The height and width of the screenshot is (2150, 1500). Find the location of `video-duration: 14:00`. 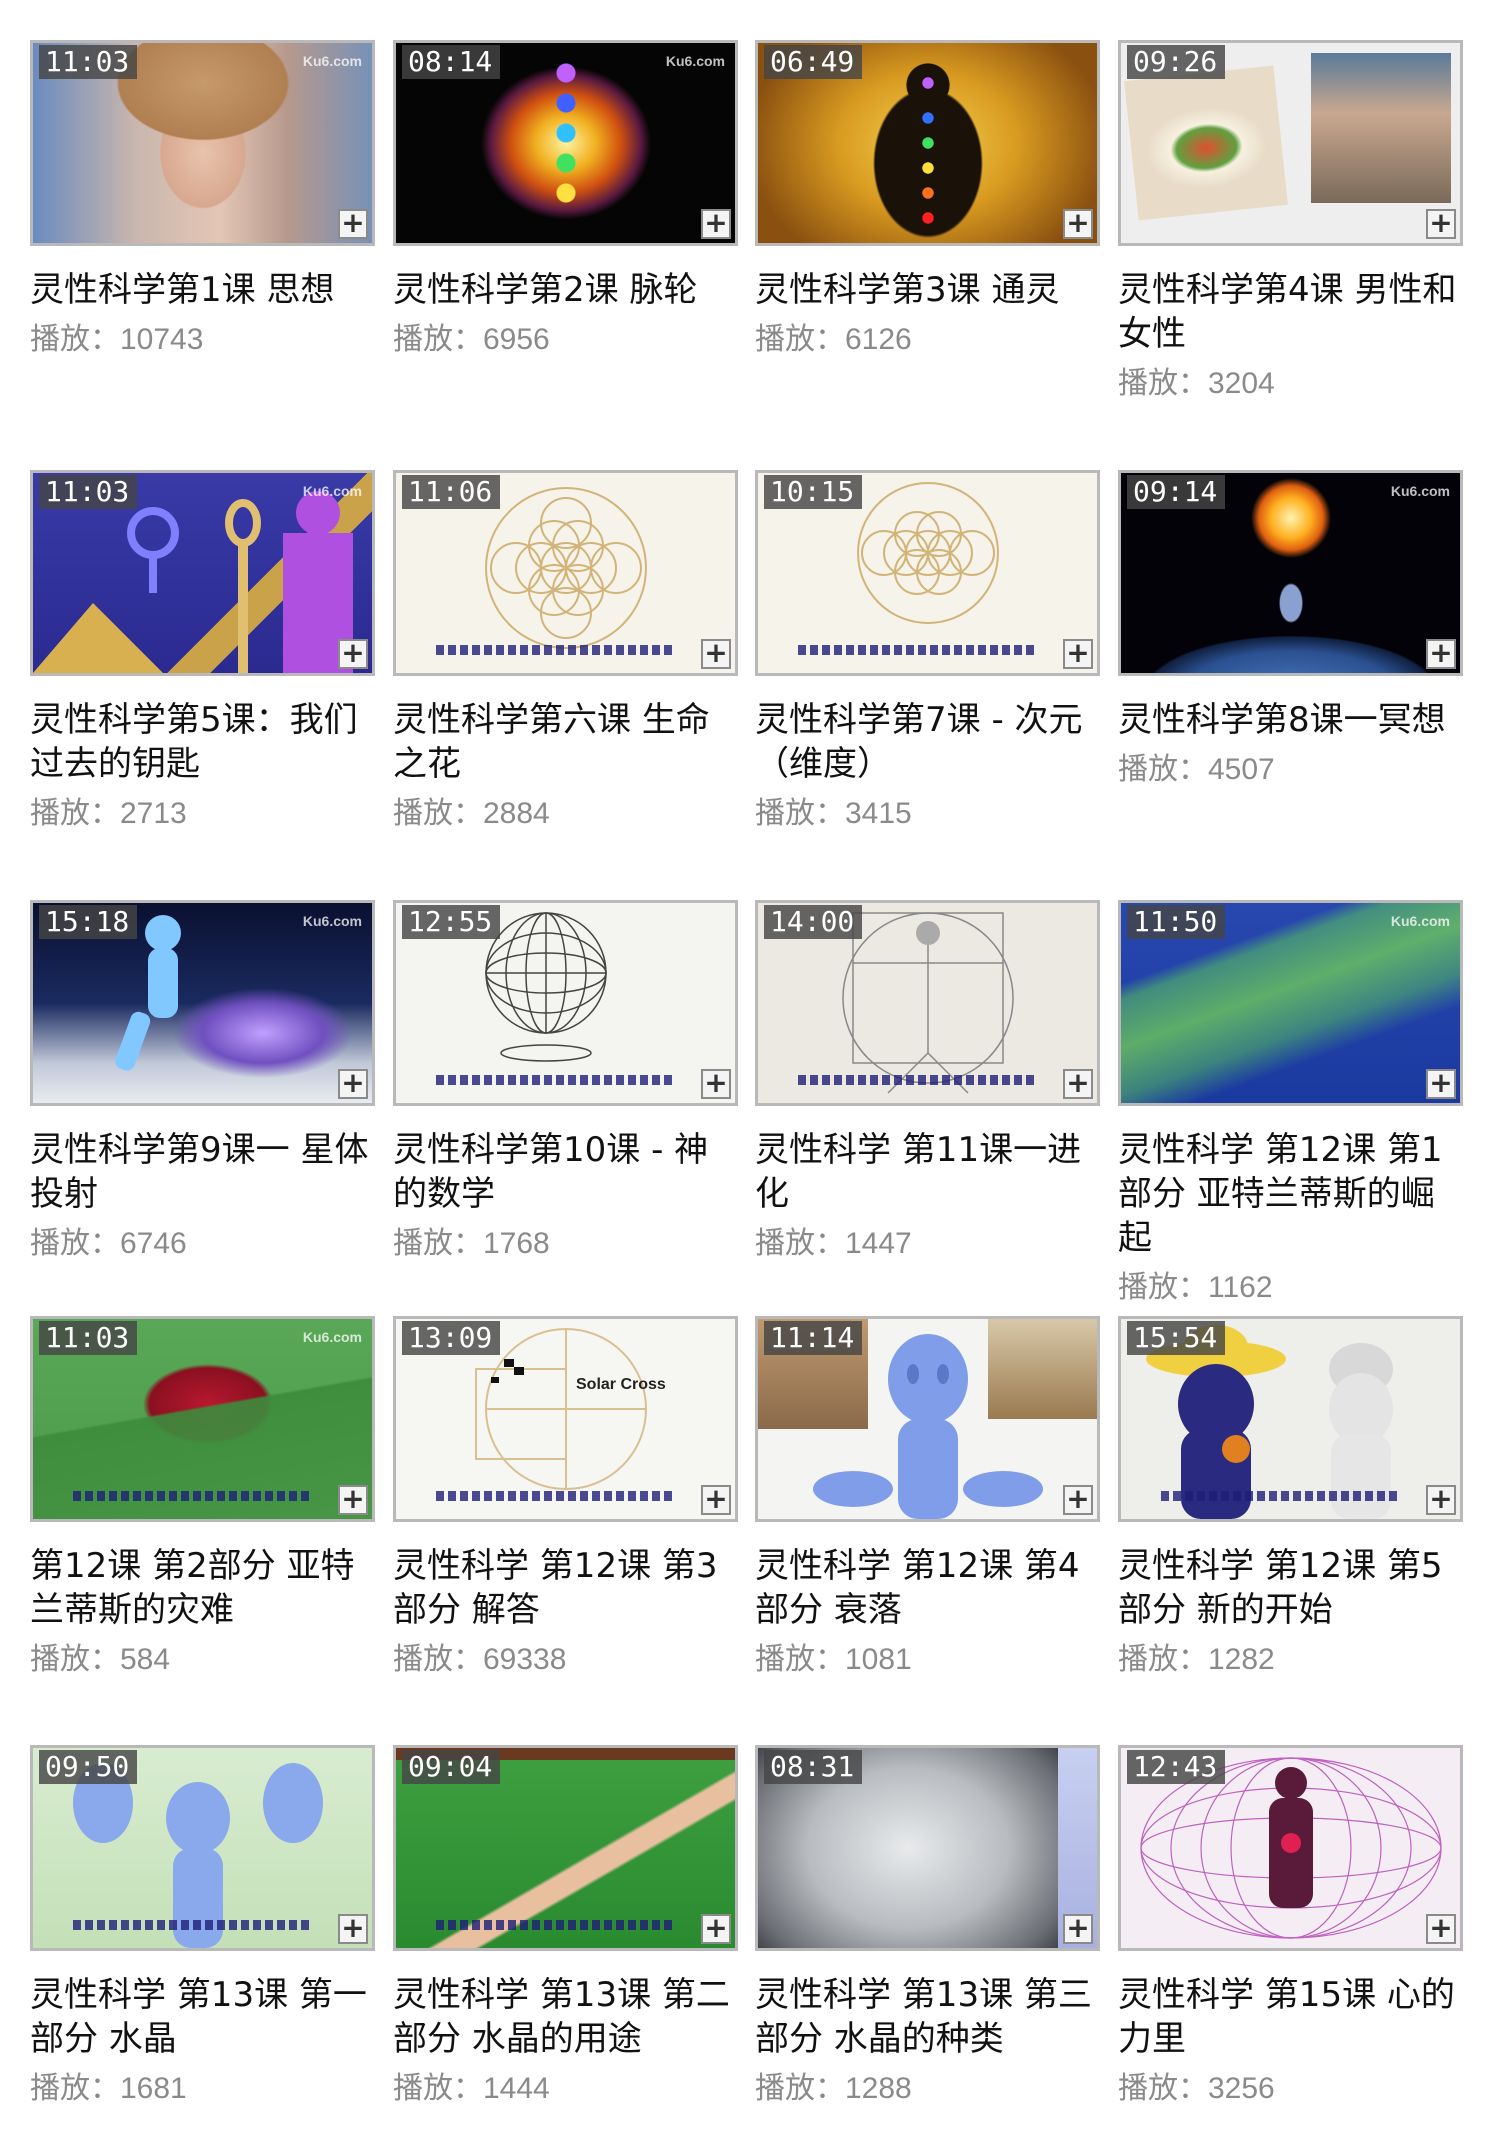

video-duration: 14:00 is located at coordinates (813, 922).